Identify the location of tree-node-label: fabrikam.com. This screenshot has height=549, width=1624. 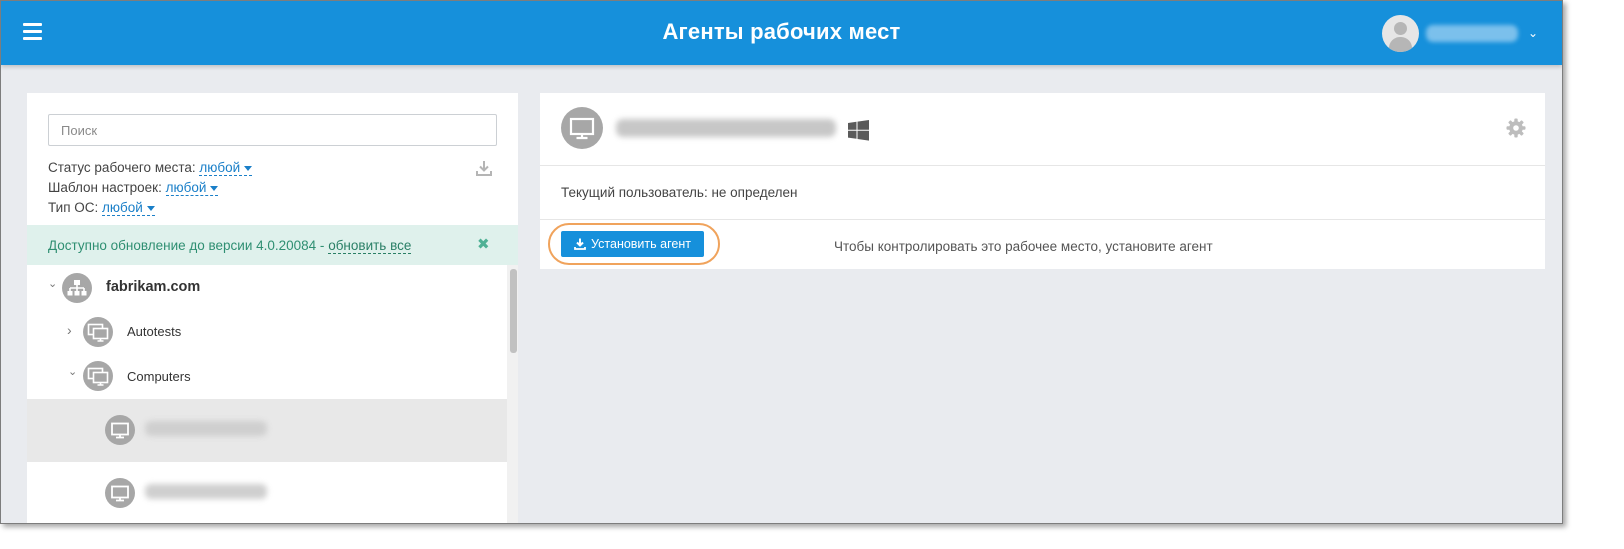
(153, 287).